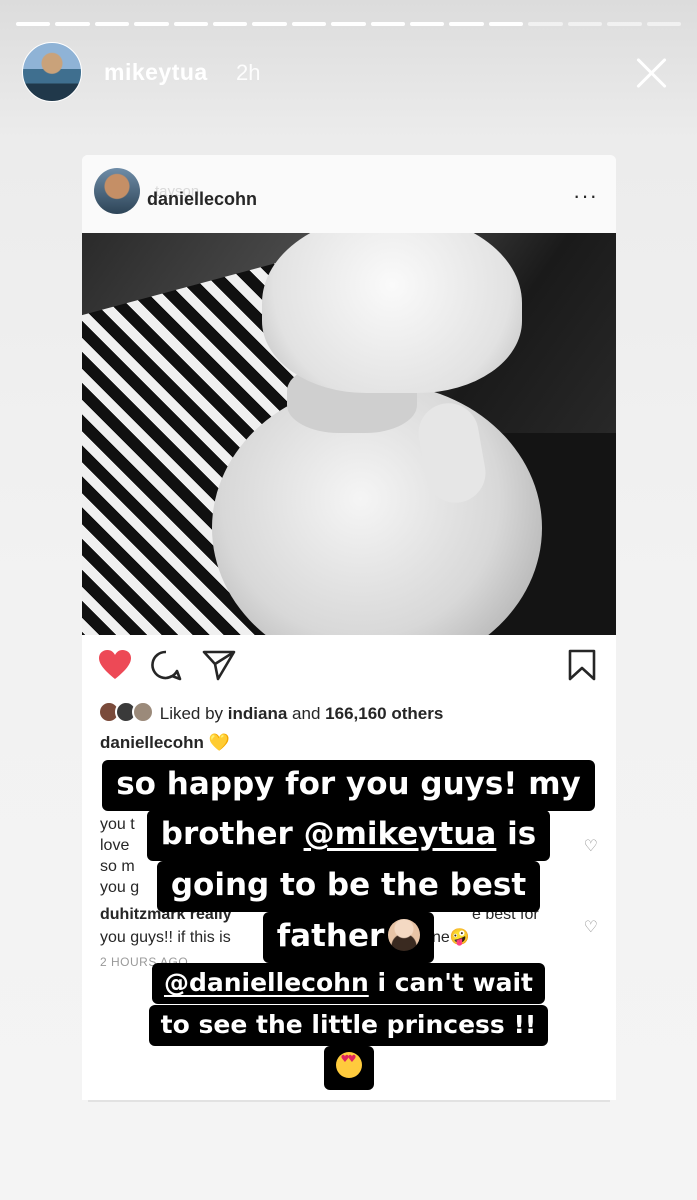  I want to click on liker-avatar, so click(143, 712).